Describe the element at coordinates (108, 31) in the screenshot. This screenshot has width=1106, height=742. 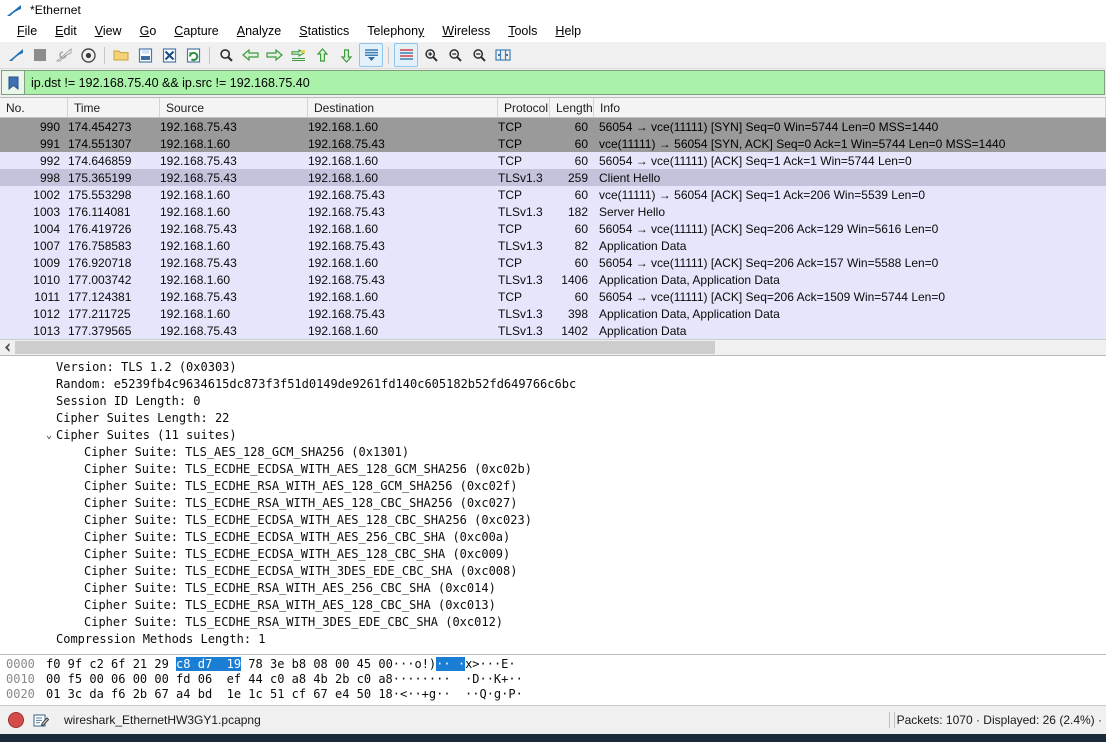
I see `menu-view: View` at that location.